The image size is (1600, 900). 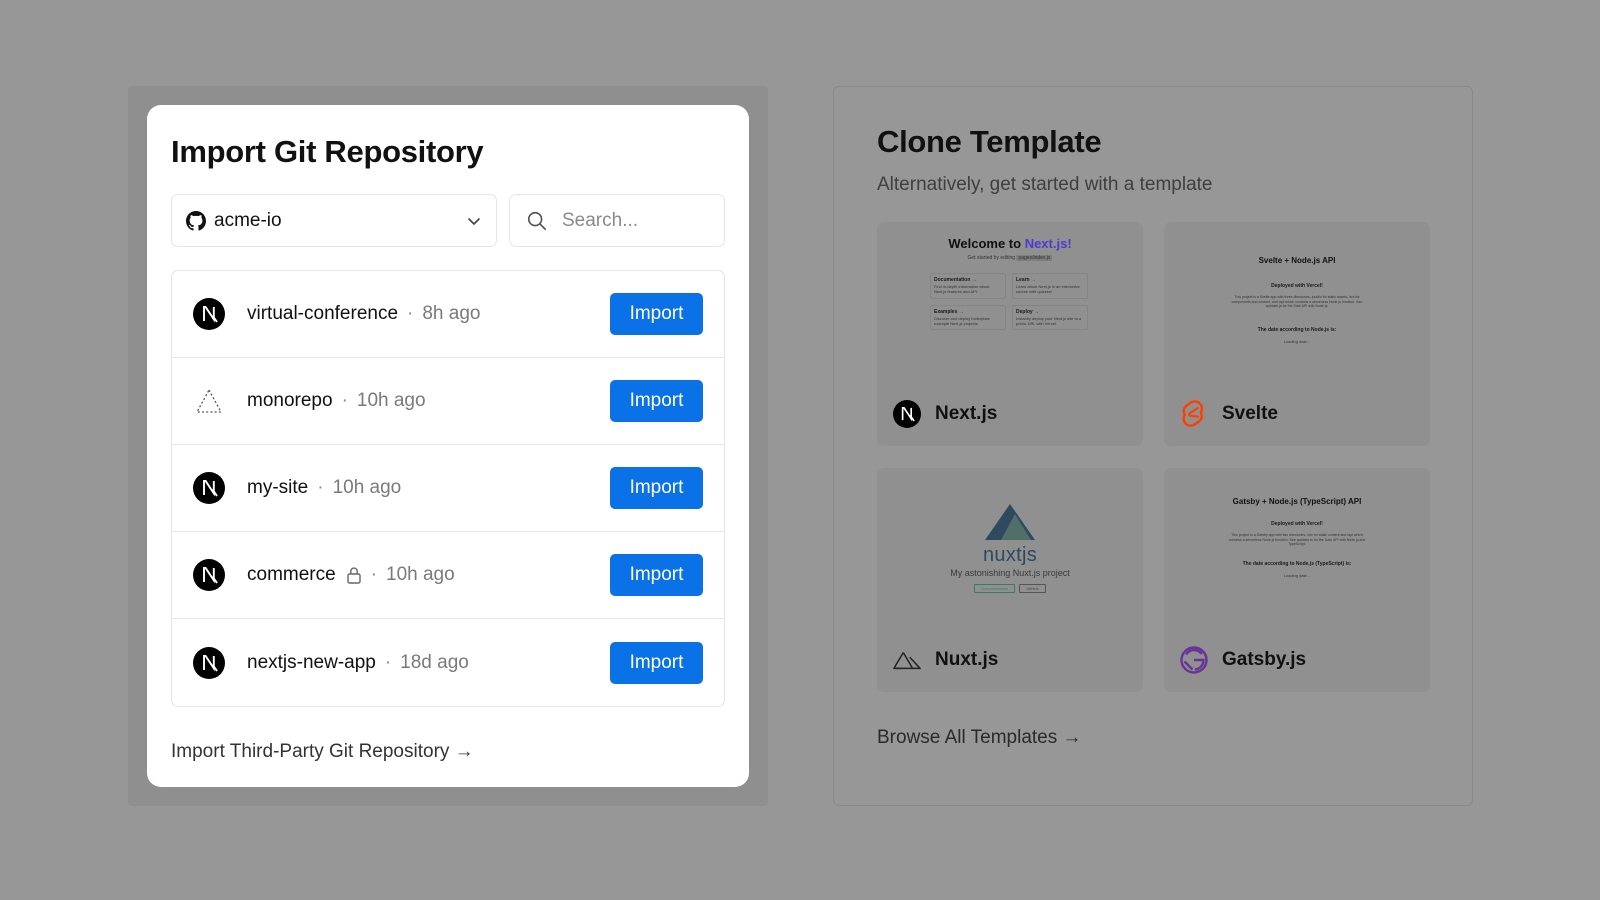 What do you see at coordinates (448, 402) in the screenshot?
I see `repo-row: monorepo · 10h ago Import` at bounding box center [448, 402].